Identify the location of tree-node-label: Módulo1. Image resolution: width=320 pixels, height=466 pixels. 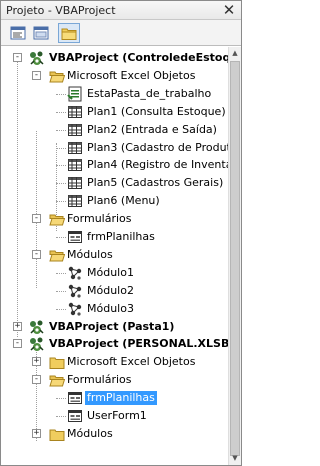
(110, 272).